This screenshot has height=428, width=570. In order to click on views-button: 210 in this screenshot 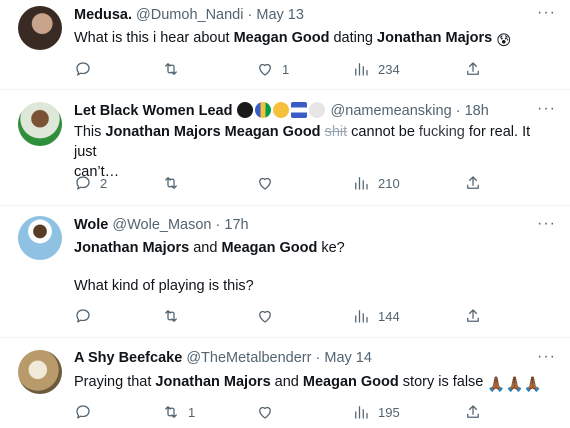, I will do `click(376, 183)`.